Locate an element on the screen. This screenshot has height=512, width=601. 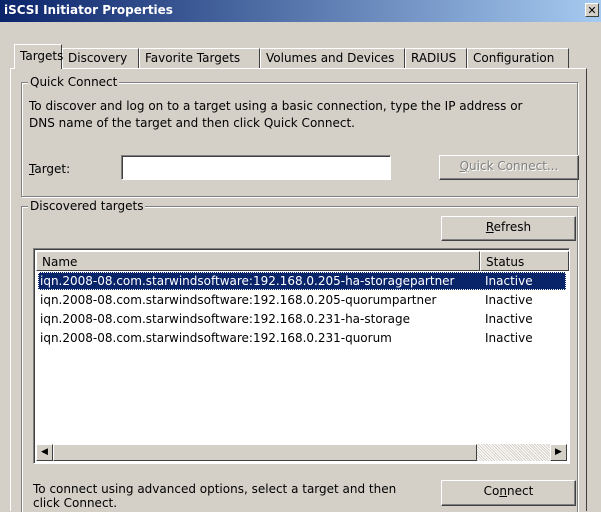
tab-label: RADIUS is located at coordinates (434, 58).